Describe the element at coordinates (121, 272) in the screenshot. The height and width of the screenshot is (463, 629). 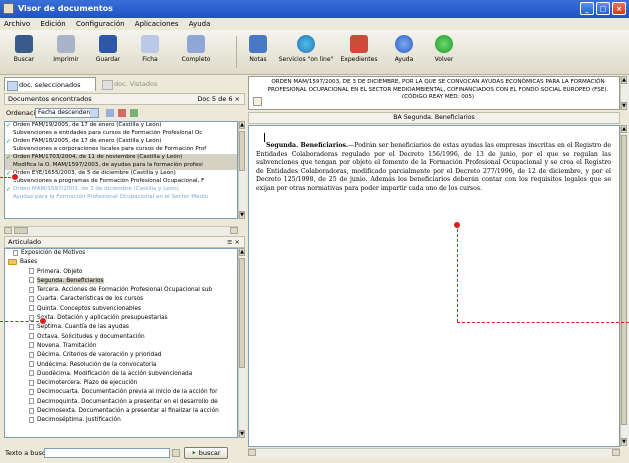
I see `tree-node: Primera. Objeto` at that location.